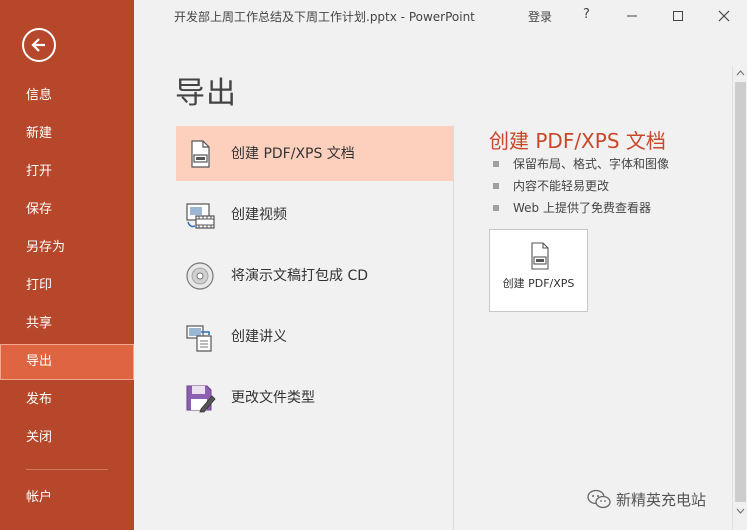 The image size is (747, 530). I want to click on scroll-up-arrow-icon, so click(740, 73).